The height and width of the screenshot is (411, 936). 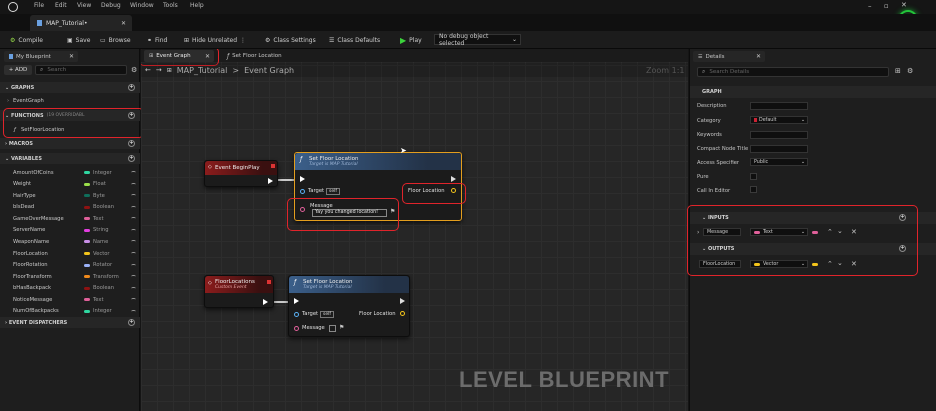 I want to click on description-input, so click(x=779, y=106).